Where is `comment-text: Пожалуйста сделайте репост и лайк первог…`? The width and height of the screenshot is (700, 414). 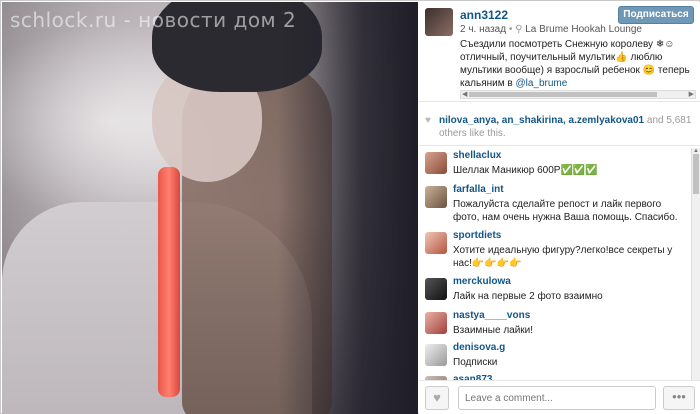
comment-text: Пожалуйста сделайте репост и лайк первог… is located at coordinates (565, 211).